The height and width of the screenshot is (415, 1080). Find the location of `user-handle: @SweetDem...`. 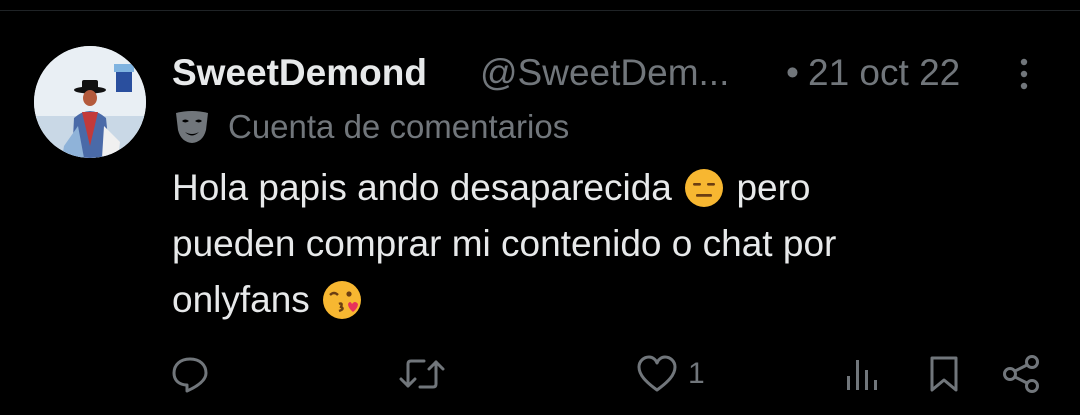

user-handle: @SweetDem... is located at coordinates (604, 73).